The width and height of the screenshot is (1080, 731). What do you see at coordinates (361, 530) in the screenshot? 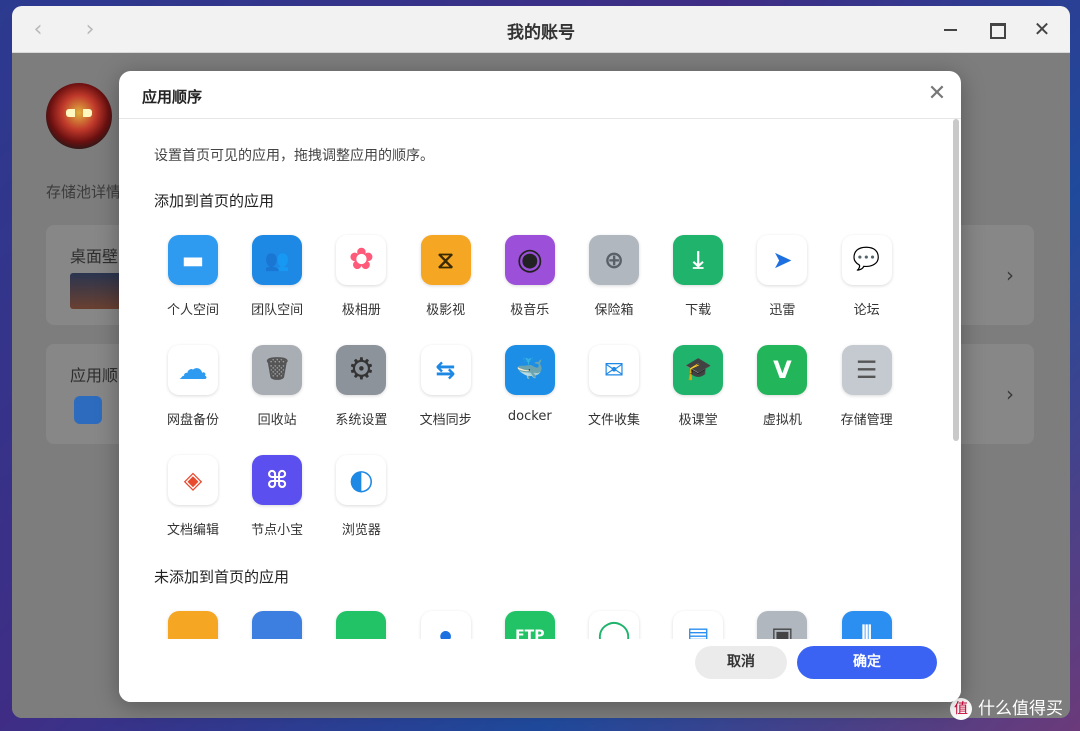
I see `app-label: 浏览器` at bounding box center [361, 530].